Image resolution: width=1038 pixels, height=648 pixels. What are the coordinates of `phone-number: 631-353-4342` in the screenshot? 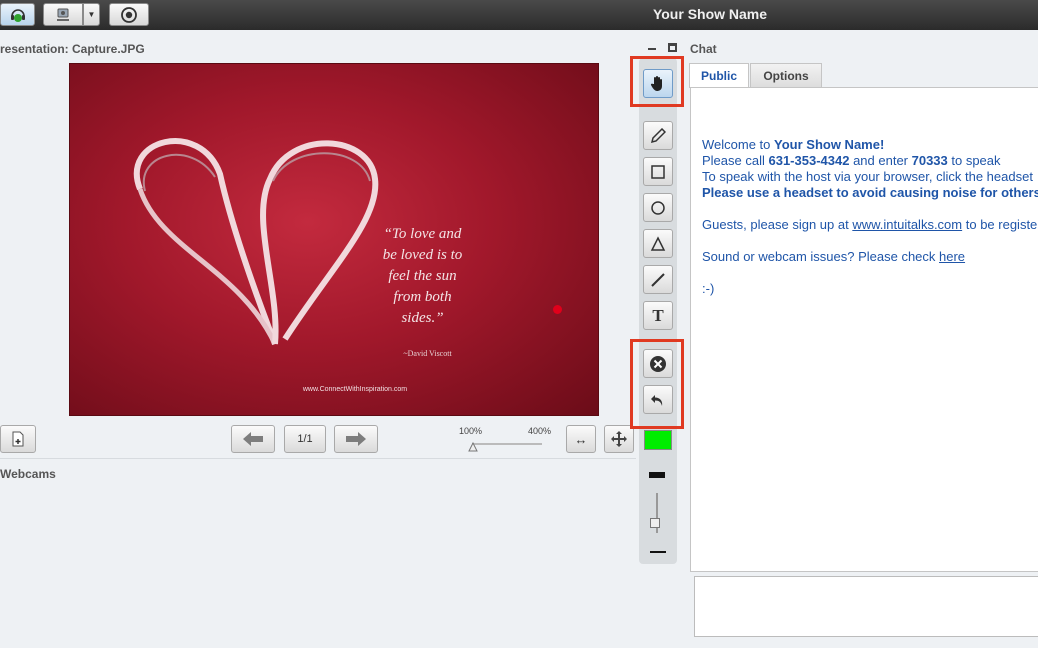 It's located at (809, 160).